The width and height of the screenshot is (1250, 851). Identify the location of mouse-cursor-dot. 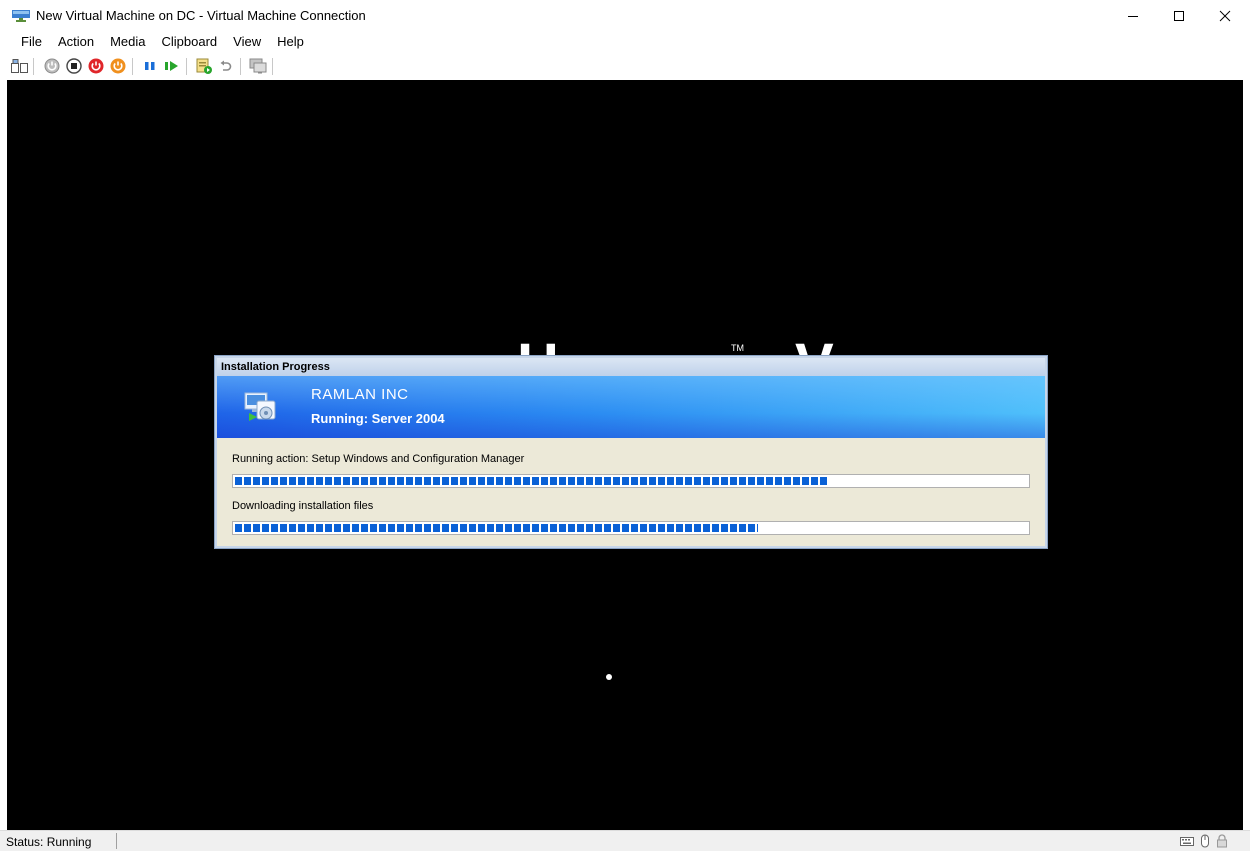
(609, 677).